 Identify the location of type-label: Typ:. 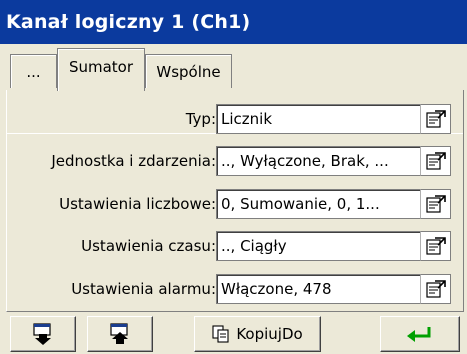
(200, 119).